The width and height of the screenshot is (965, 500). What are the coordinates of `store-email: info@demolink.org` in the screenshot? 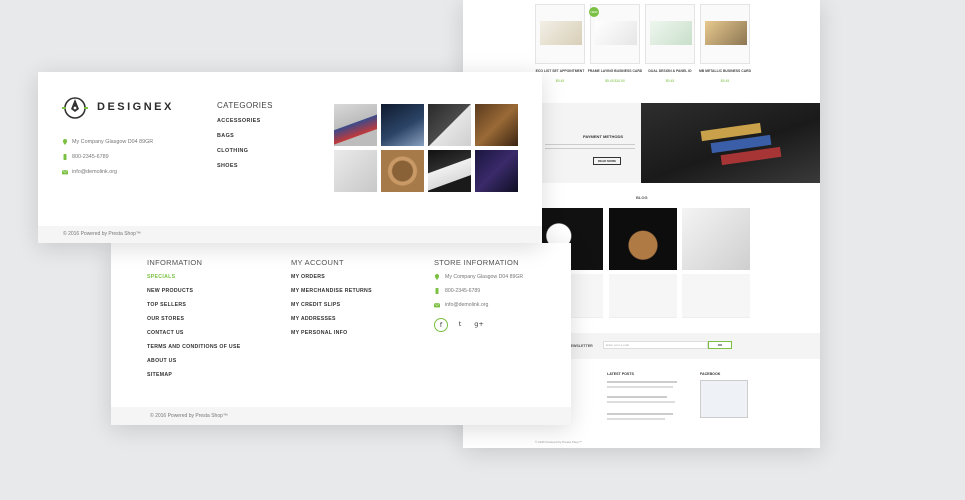 It's located at (466, 305).